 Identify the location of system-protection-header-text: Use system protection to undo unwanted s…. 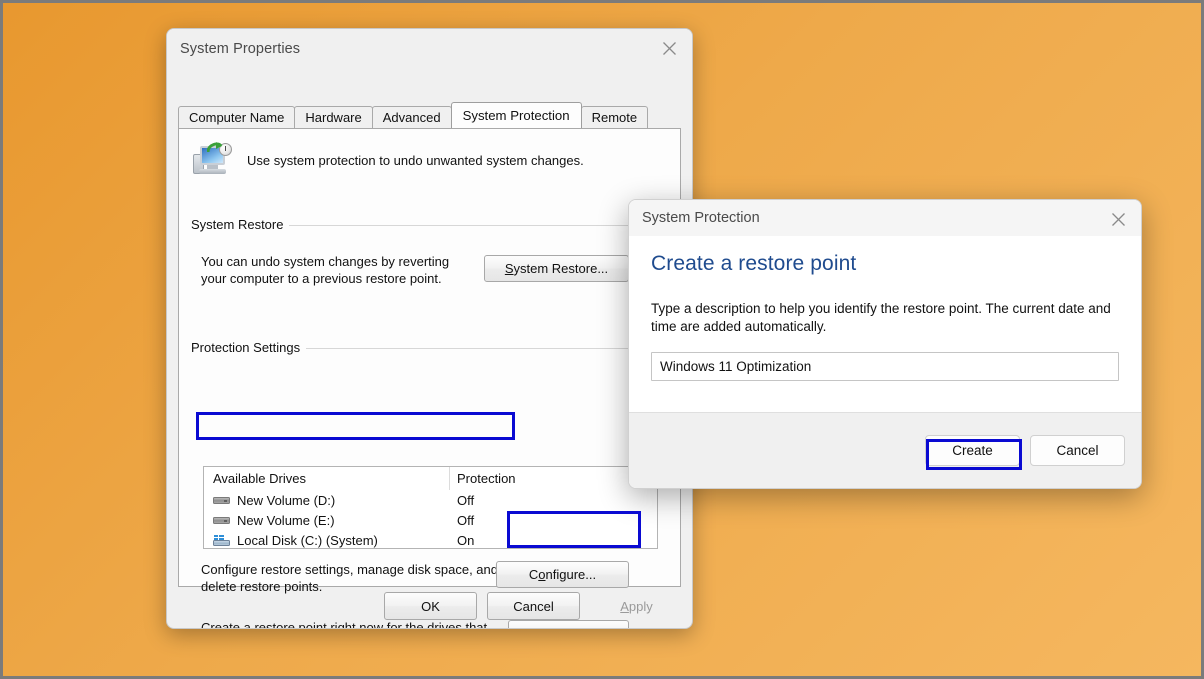
(415, 160).